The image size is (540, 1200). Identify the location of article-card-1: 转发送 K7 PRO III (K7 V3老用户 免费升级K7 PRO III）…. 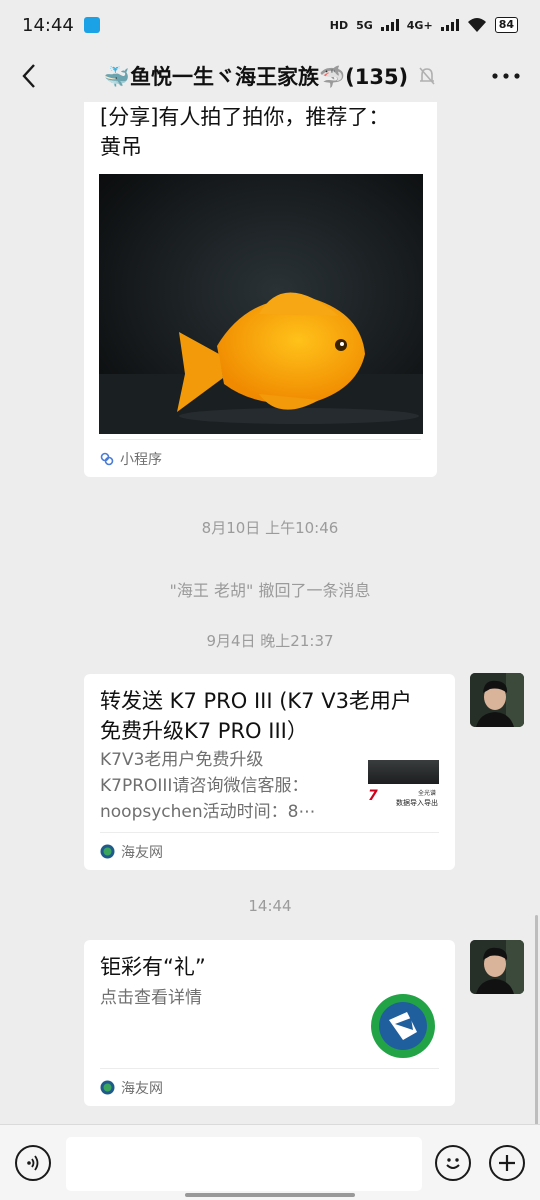
(269, 772).